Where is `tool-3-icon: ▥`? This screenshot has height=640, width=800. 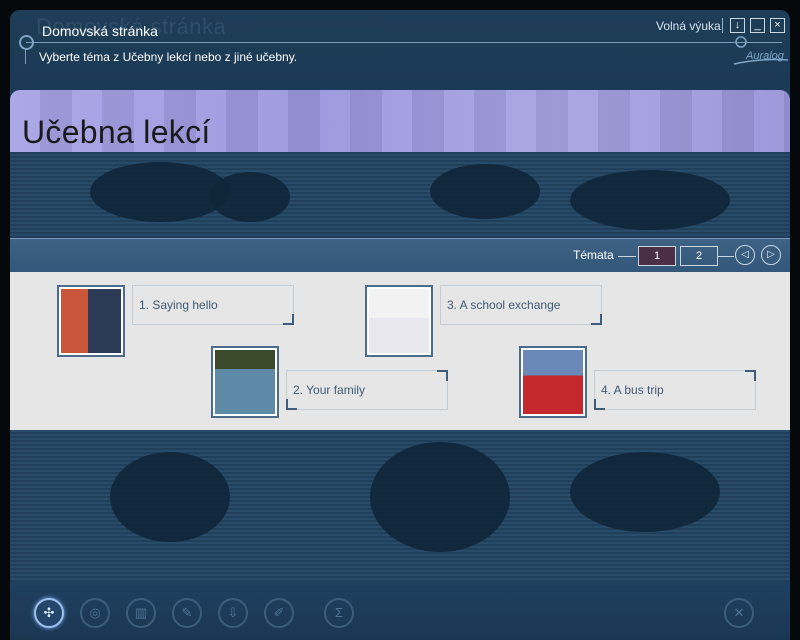
tool-3-icon: ▥ is located at coordinates (141, 613).